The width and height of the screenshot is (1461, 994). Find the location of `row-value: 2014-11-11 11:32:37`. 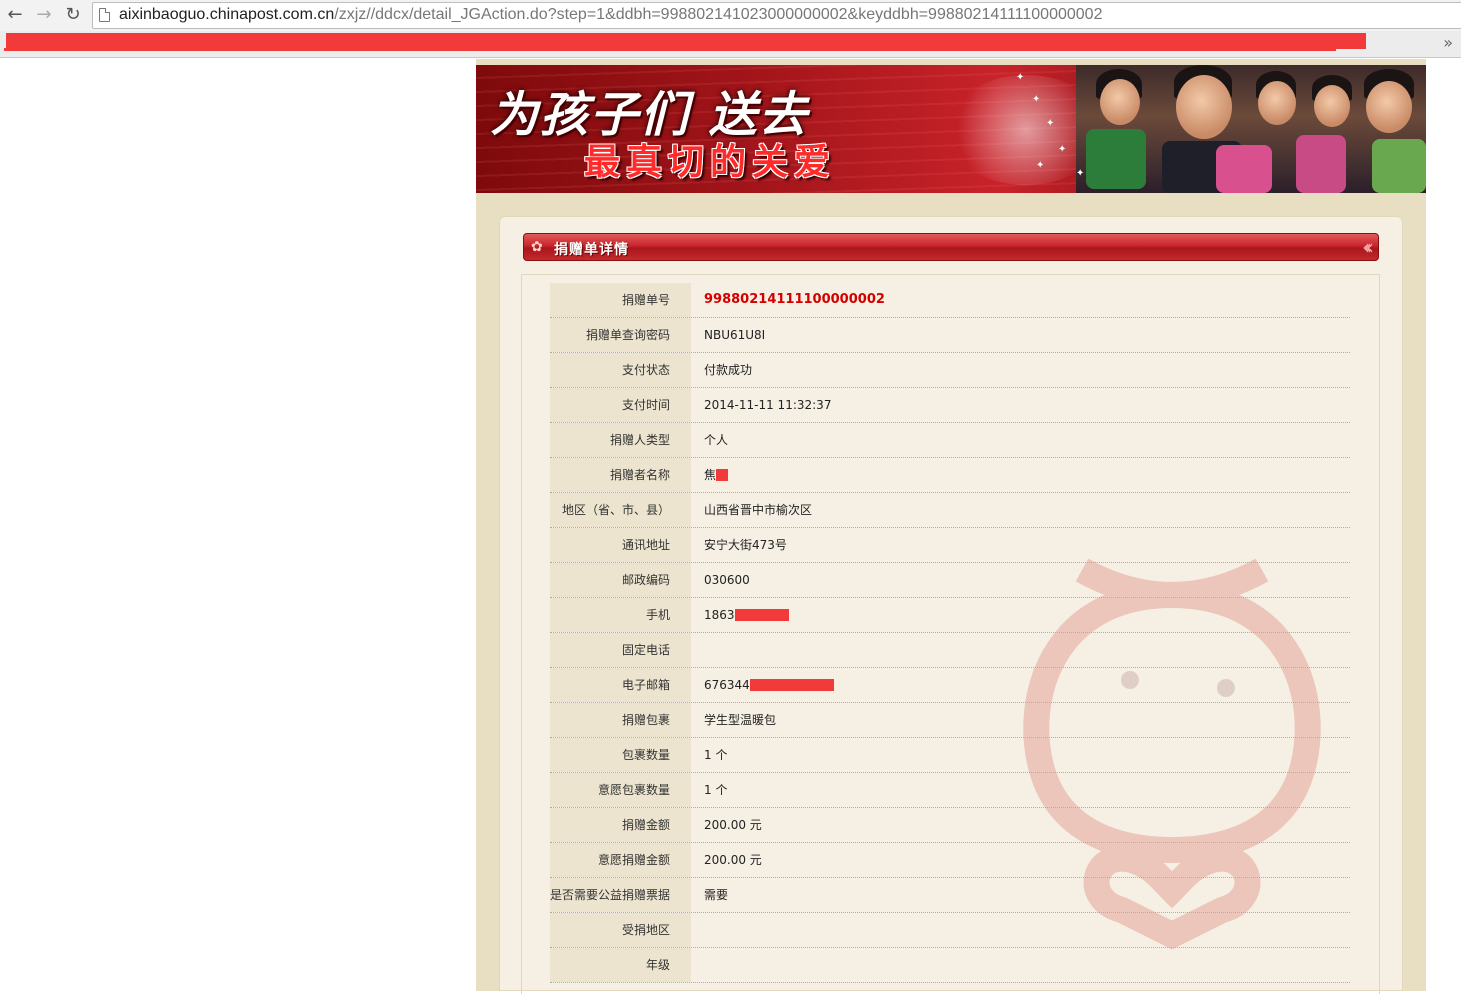

row-value: 2014-11-11 11:32:37 is located at coordinates (768, 405).